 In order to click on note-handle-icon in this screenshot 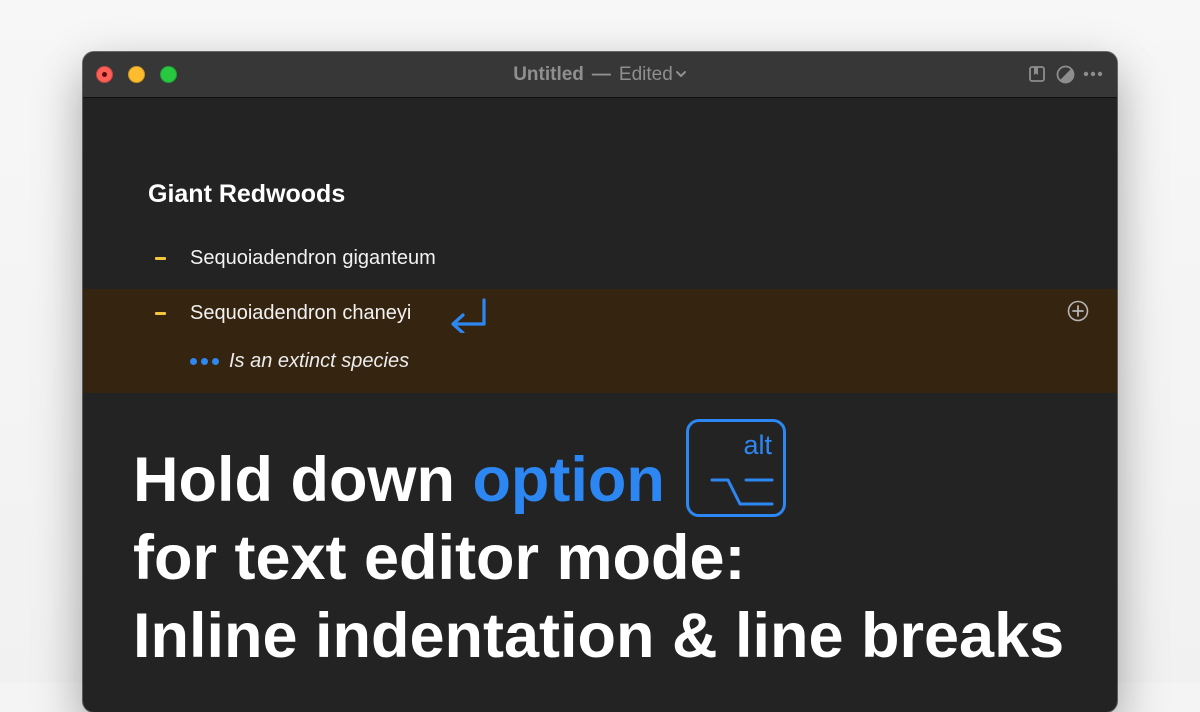, I will do `click(204, 361)`.